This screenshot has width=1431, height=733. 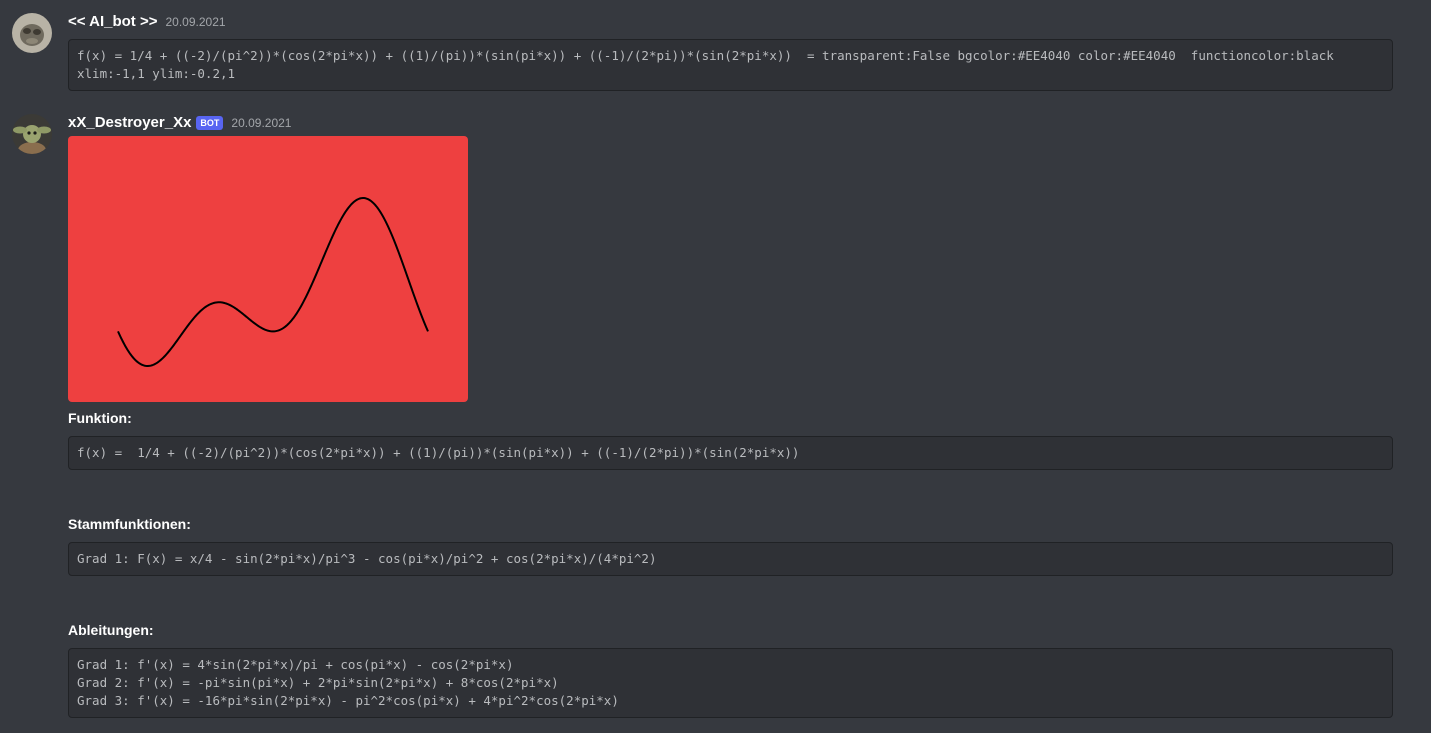 What do you see at coordinates (112, 21) in the screenshot?
I see `username: << AI_bot >>` at bounding box center [112, 21].